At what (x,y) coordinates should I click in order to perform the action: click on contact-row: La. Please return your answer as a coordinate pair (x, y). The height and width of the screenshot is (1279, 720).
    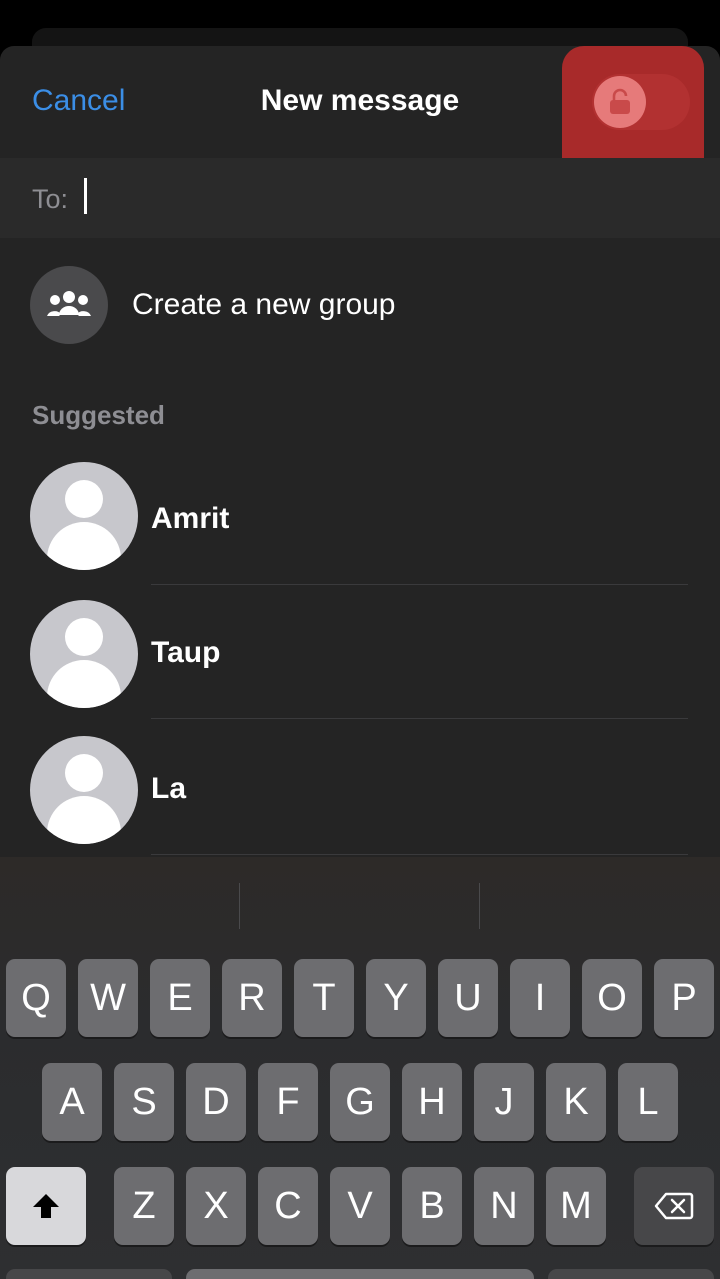
    Looking at the image, I should click on (360, 803).